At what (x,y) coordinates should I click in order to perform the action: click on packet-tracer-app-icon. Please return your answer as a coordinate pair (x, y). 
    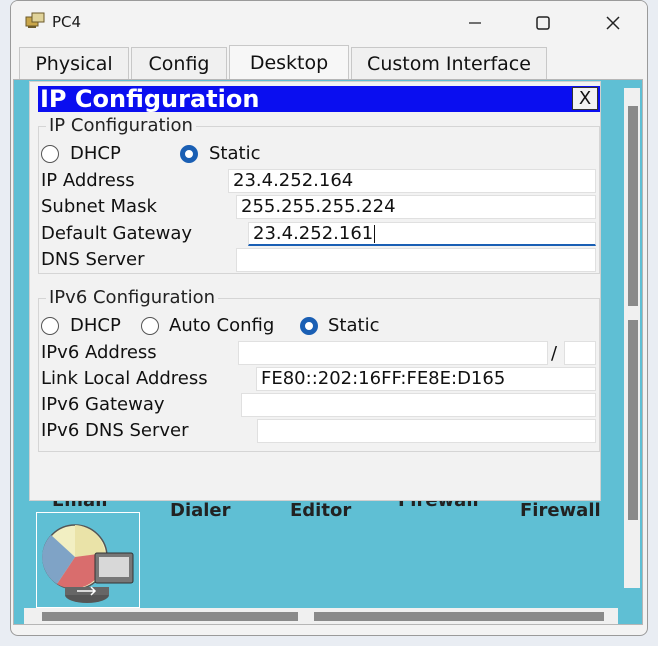
    Looking at the image, I should click on (35, 20).